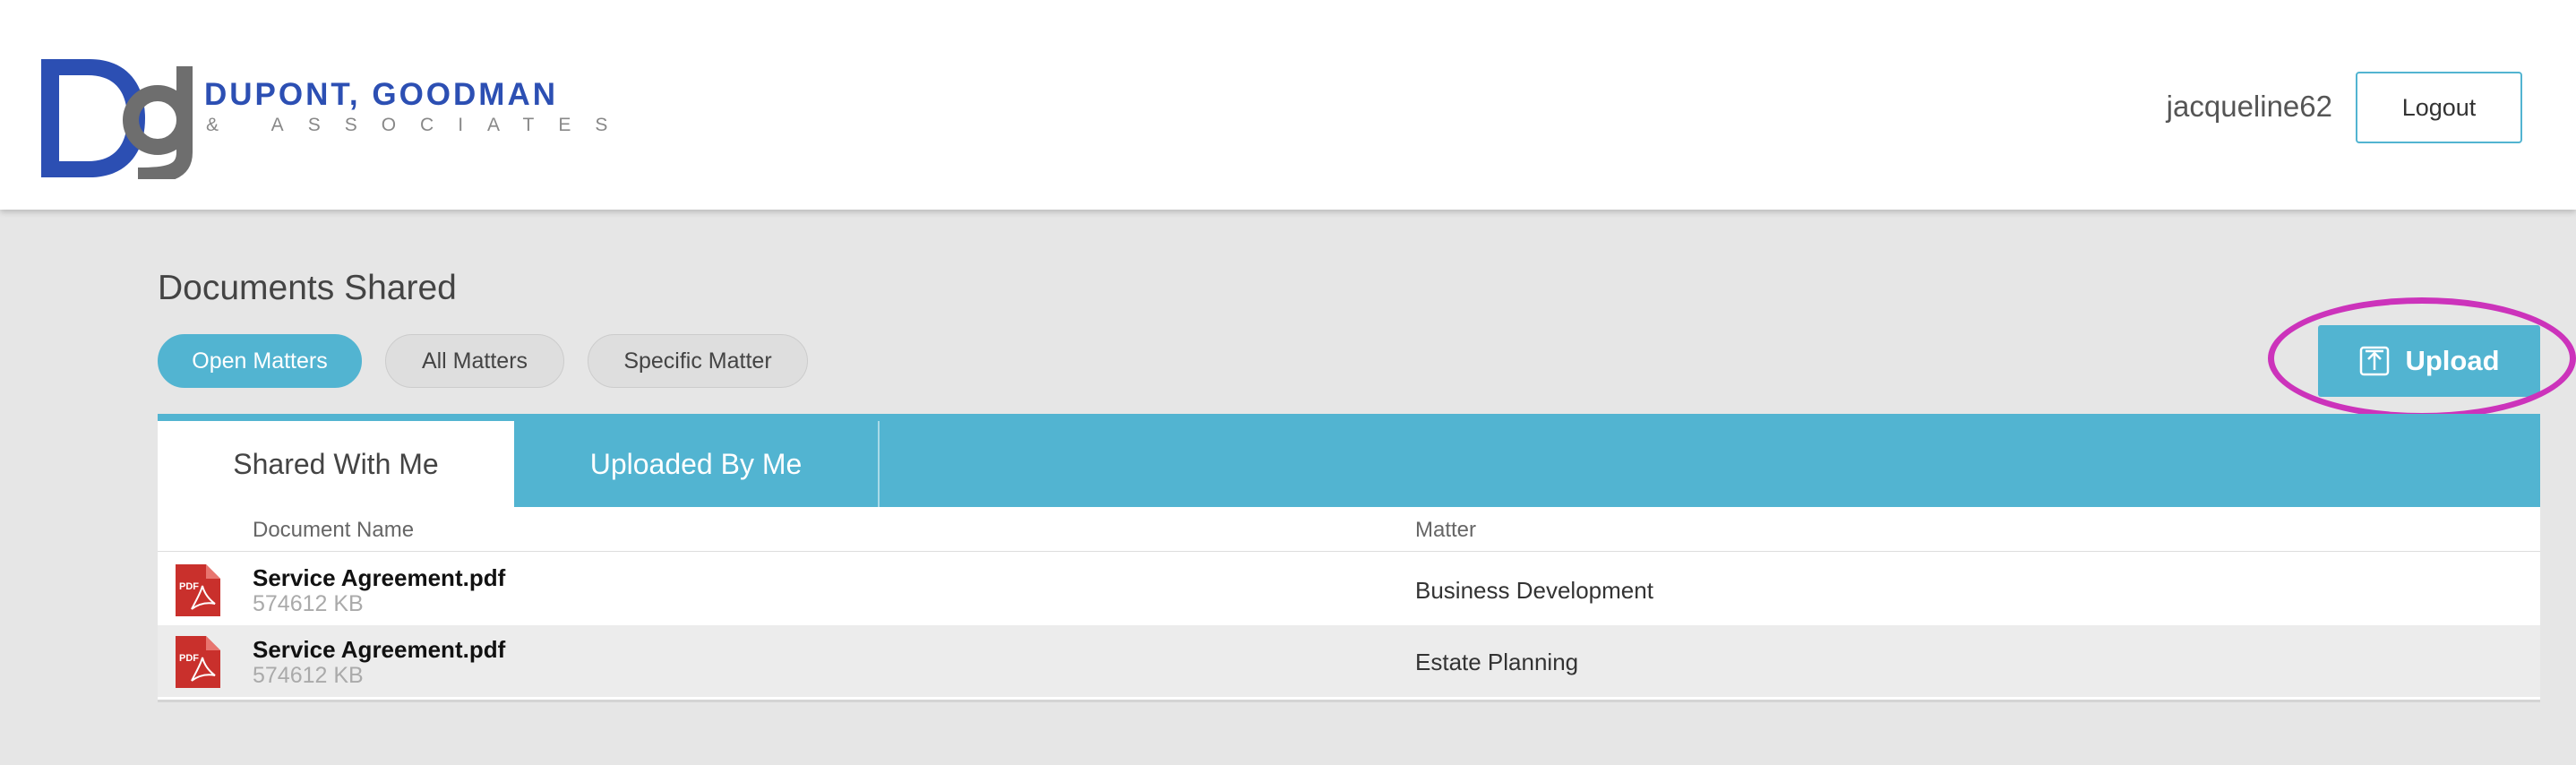 The width and height of the screenshot is (2576, 765). I want to click on company-name: DUPONT, GOODMAN, so click(381, 94).